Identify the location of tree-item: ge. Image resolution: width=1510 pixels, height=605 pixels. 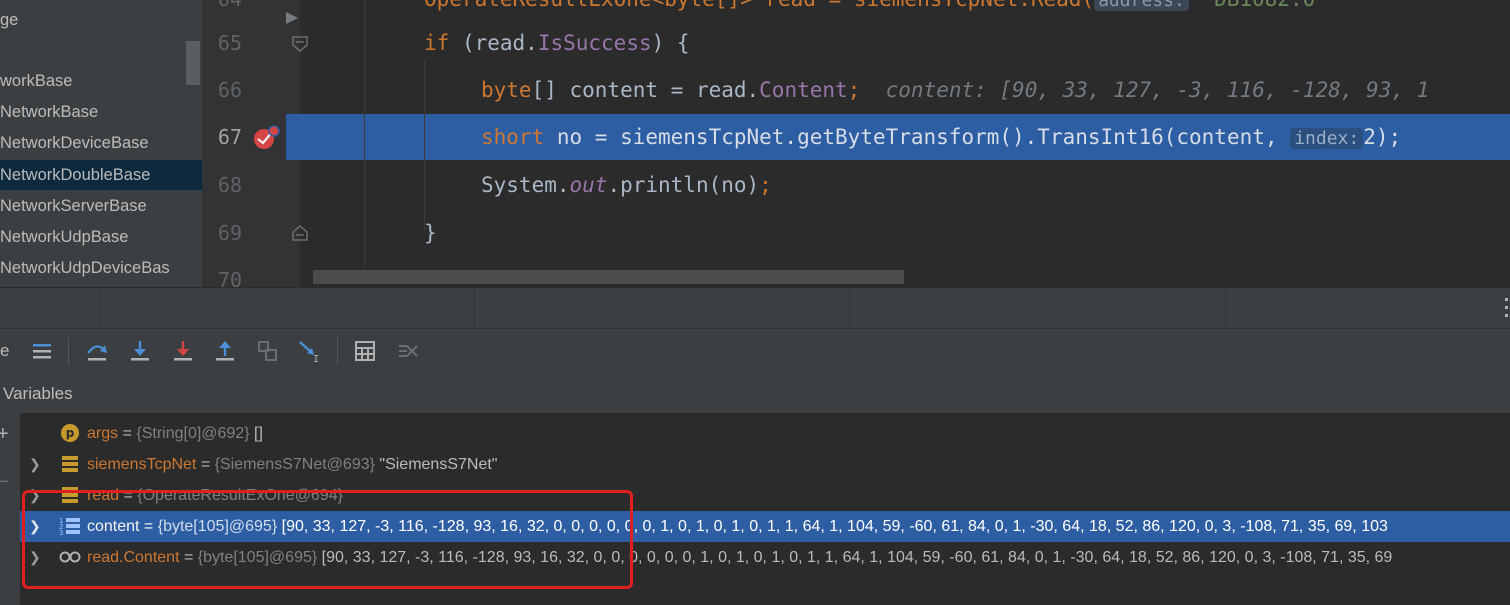
(9, 20).